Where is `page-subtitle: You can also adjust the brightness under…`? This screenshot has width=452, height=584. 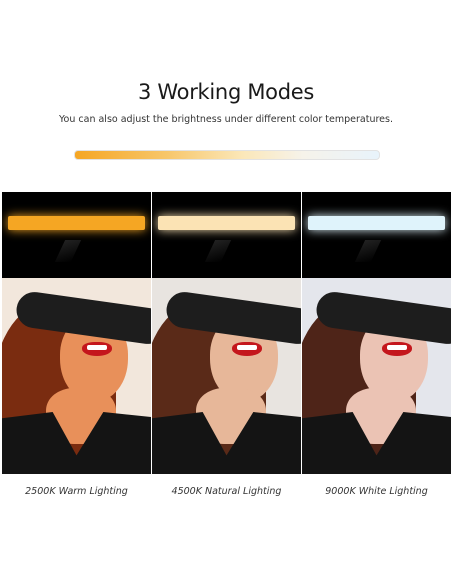
page-subtitle: You can also adjust the brightness under… is located at coordinates (226, 119).